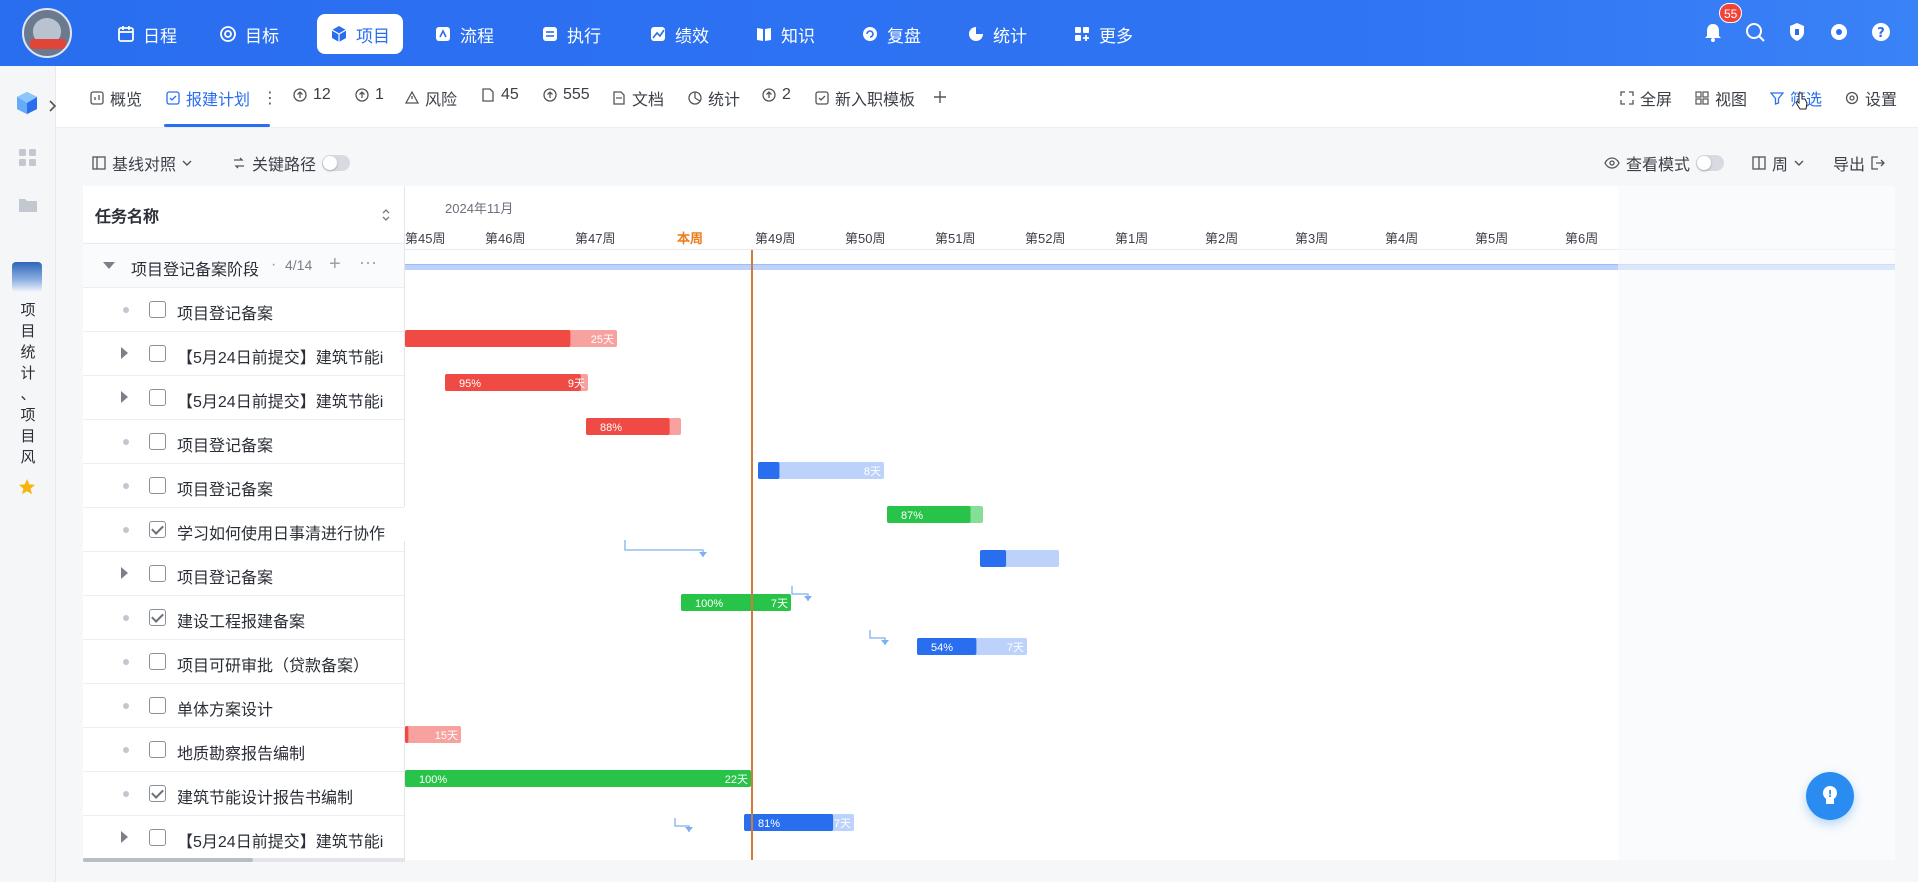 The width and height of the screenshot is (1918, 882). Describe the element at coordinates (225, 708) in the screenshot. I see `task-name: 单体方案设计` at that location.